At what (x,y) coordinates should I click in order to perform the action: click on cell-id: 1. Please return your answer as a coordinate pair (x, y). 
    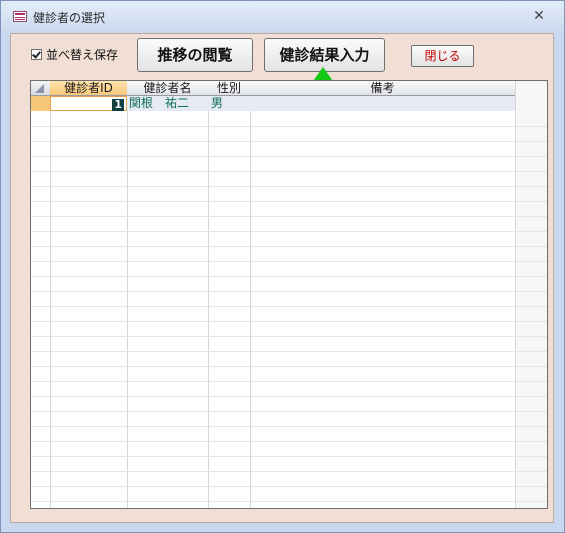
    Looking at the image, I should click on (88, 103).